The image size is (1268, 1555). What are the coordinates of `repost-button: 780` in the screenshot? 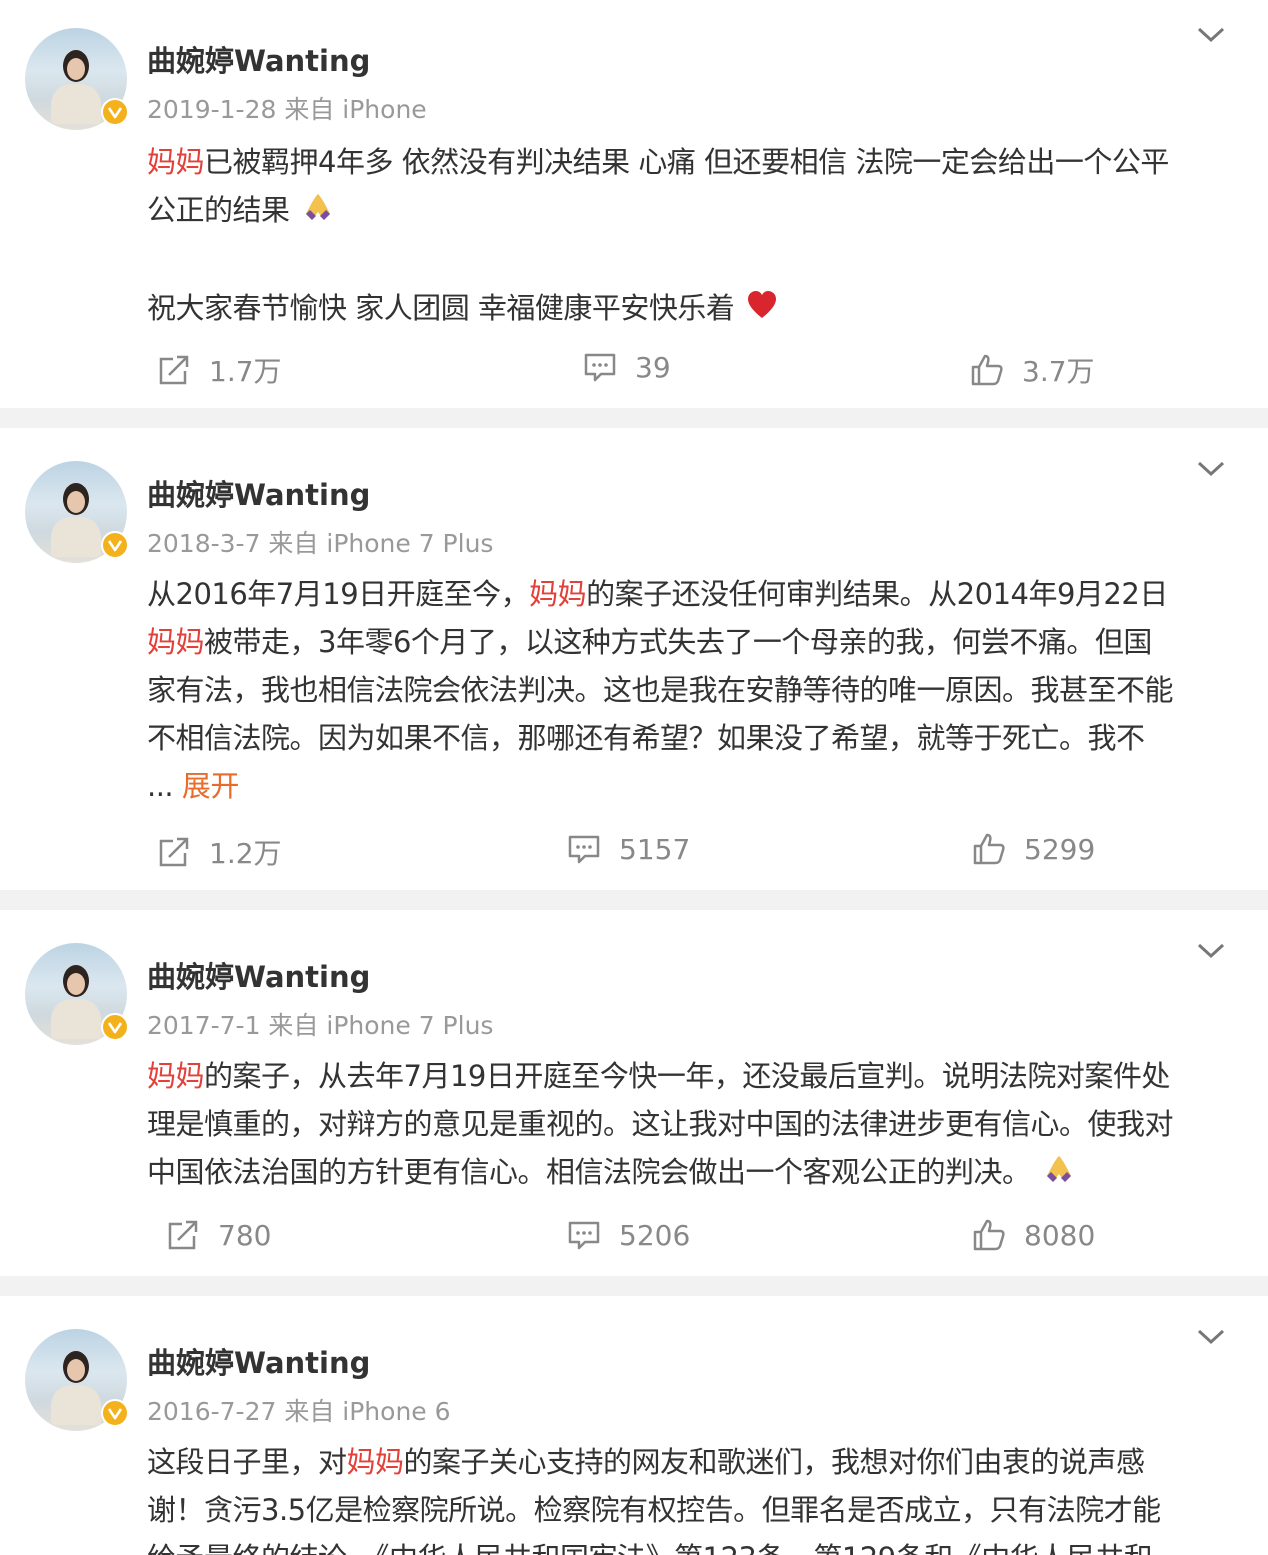 It's located at (218, 1235).